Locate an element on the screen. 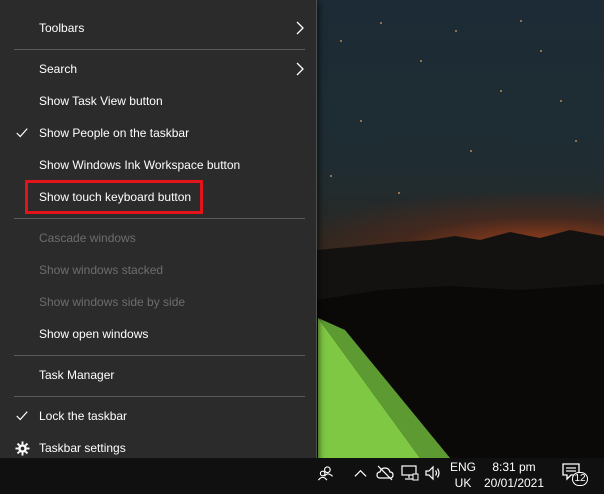 The image size is (604, 494). menu-item-show-open-windows: Show open windows is located at coordinates (158, 334).